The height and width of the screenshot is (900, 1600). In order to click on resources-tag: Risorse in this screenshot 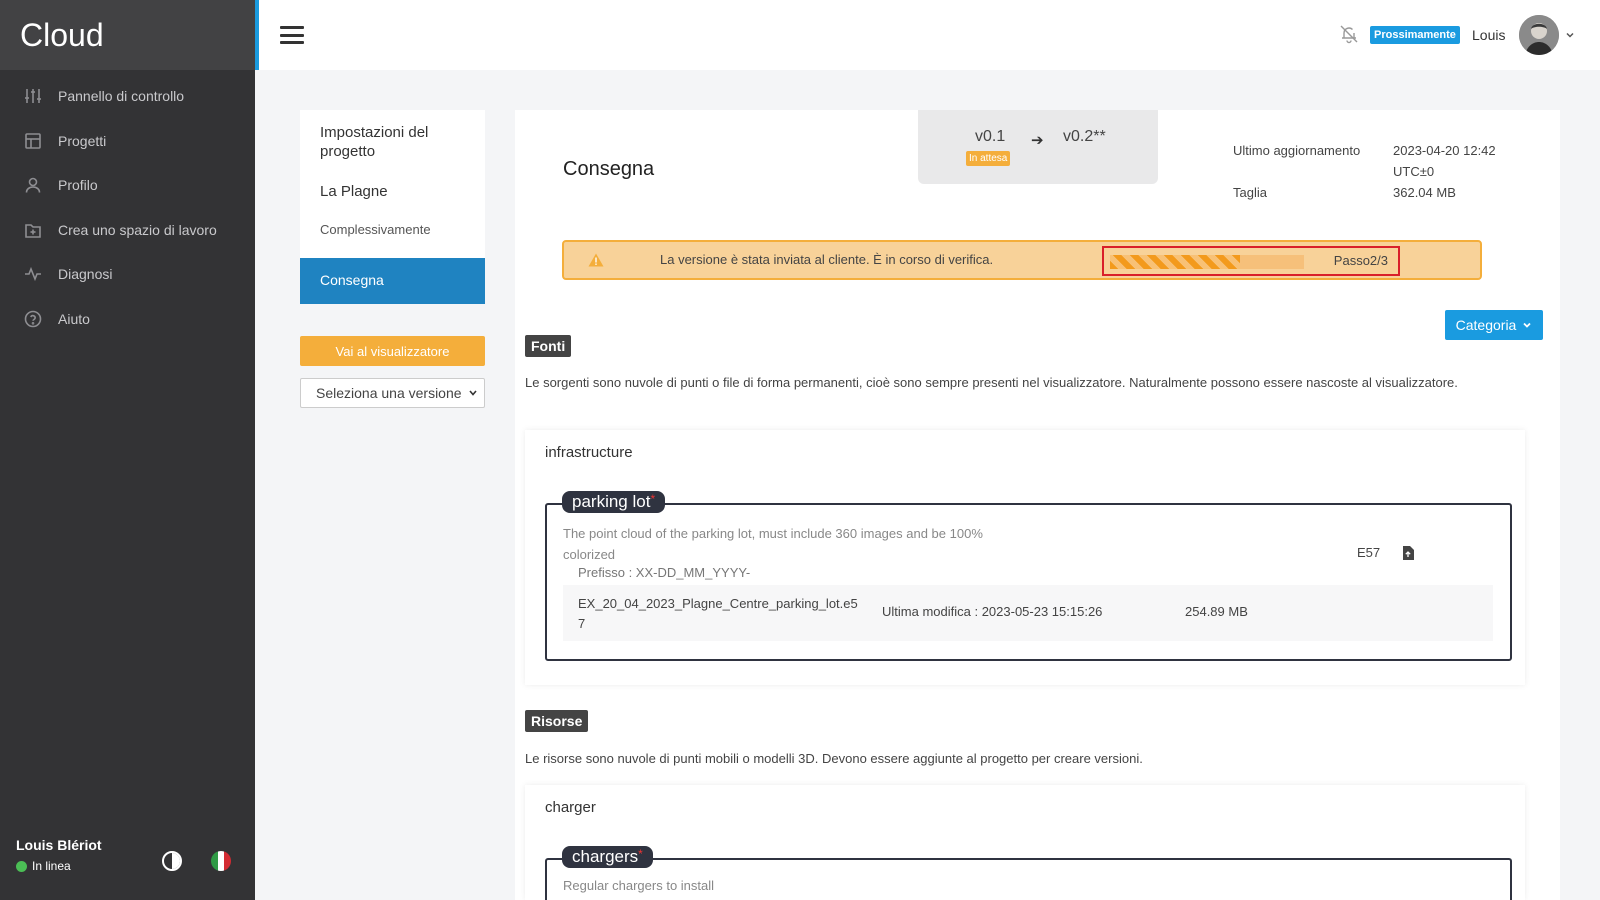, I will do `click(557, 721)`.